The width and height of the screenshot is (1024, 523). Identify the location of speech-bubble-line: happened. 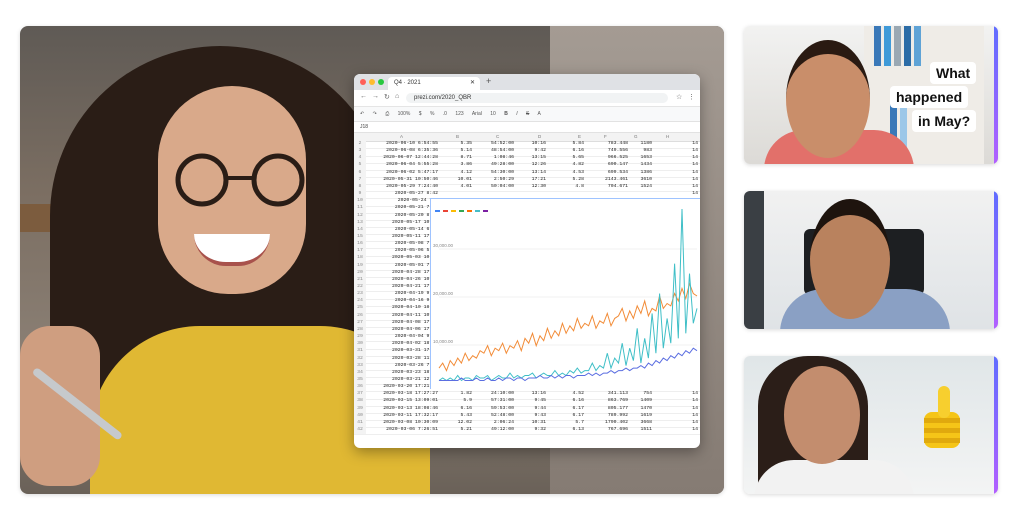
(929, 97).